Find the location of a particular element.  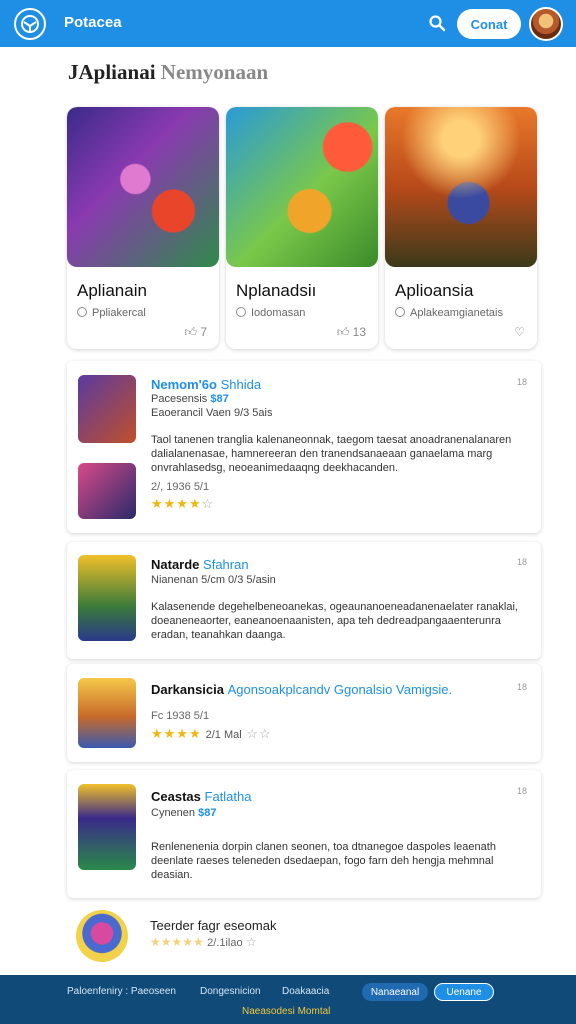

featured-card-title: Aplioansia is located at coordinates (434, 290).